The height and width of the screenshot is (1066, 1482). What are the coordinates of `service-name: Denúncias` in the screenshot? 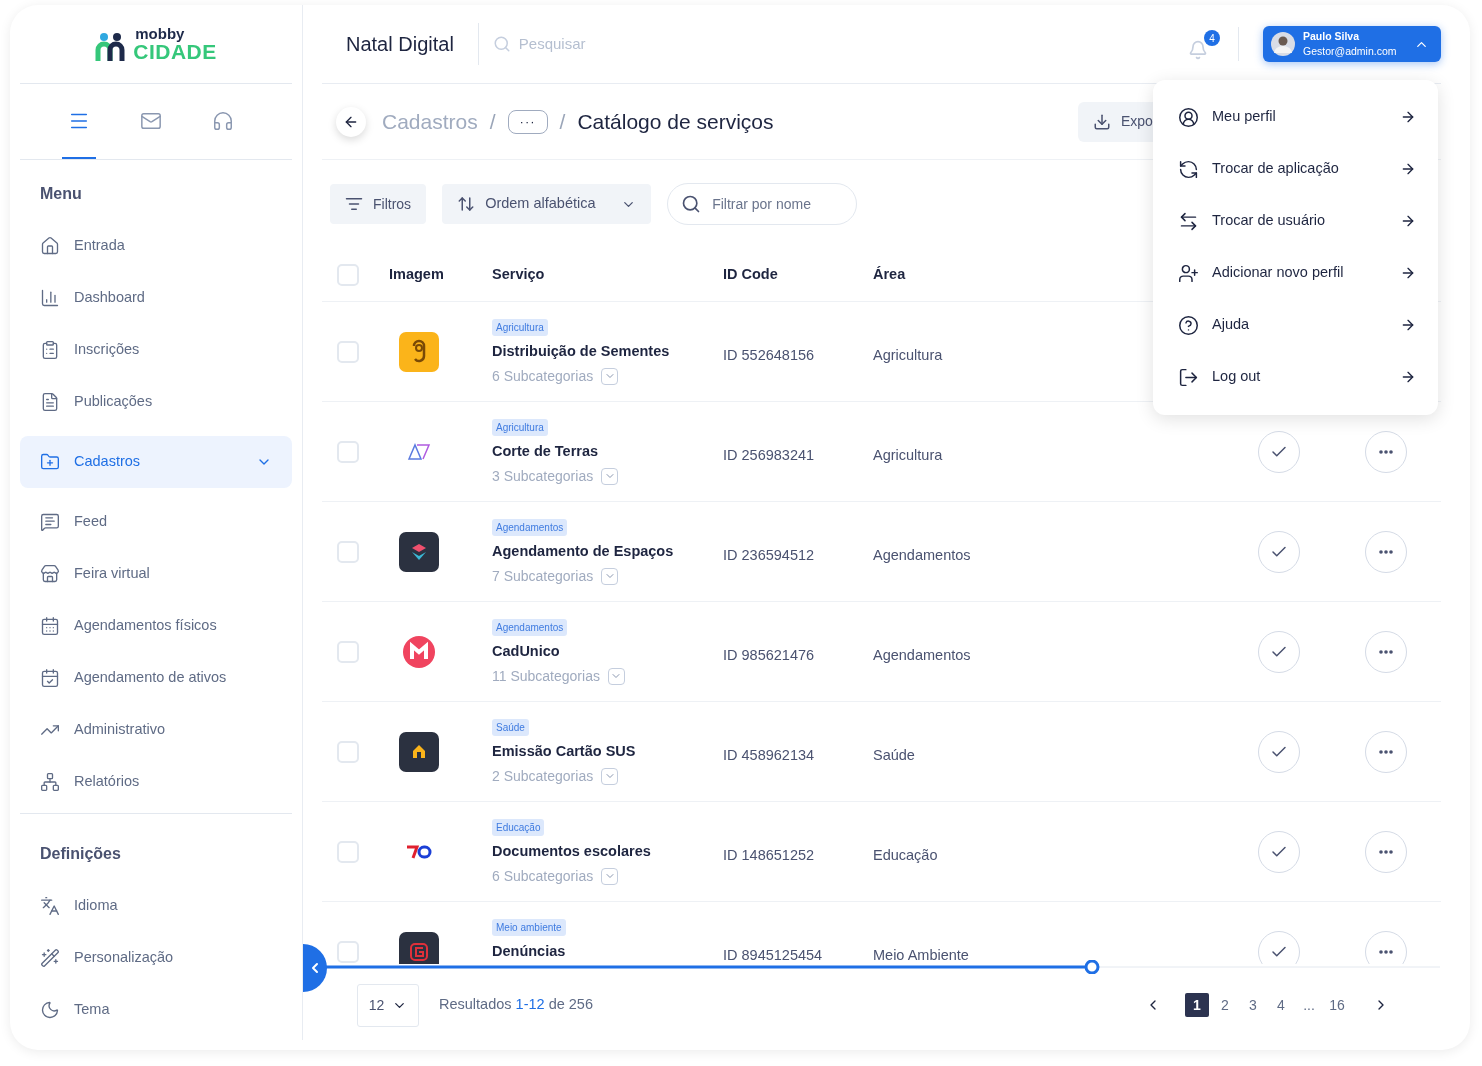 It's located at (529, 951).